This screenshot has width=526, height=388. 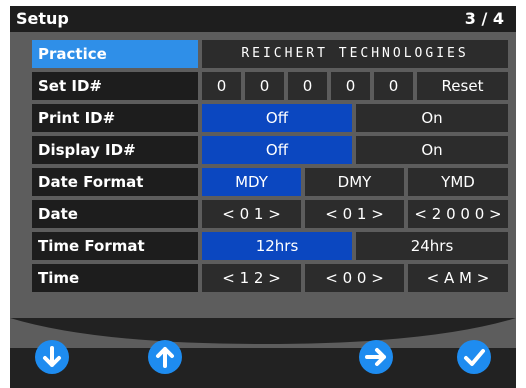 What do you see at coordinates (115, 118) in the screenshot?
I see `print-id-label: Print ID#` at bounding box center [115, 118].